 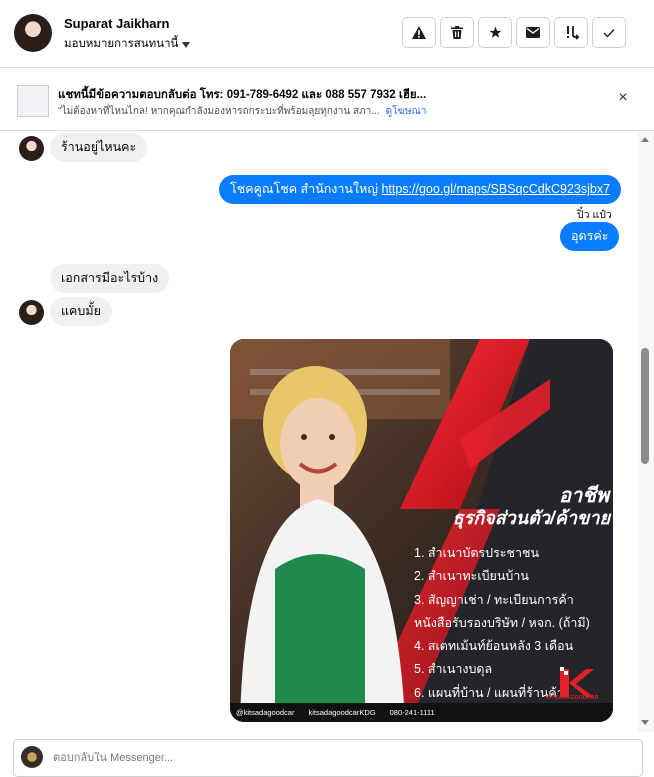 I want to click on assign-conversation-dropdown: มอบหมายการสนทนานี้, so click(x=127, y=44).